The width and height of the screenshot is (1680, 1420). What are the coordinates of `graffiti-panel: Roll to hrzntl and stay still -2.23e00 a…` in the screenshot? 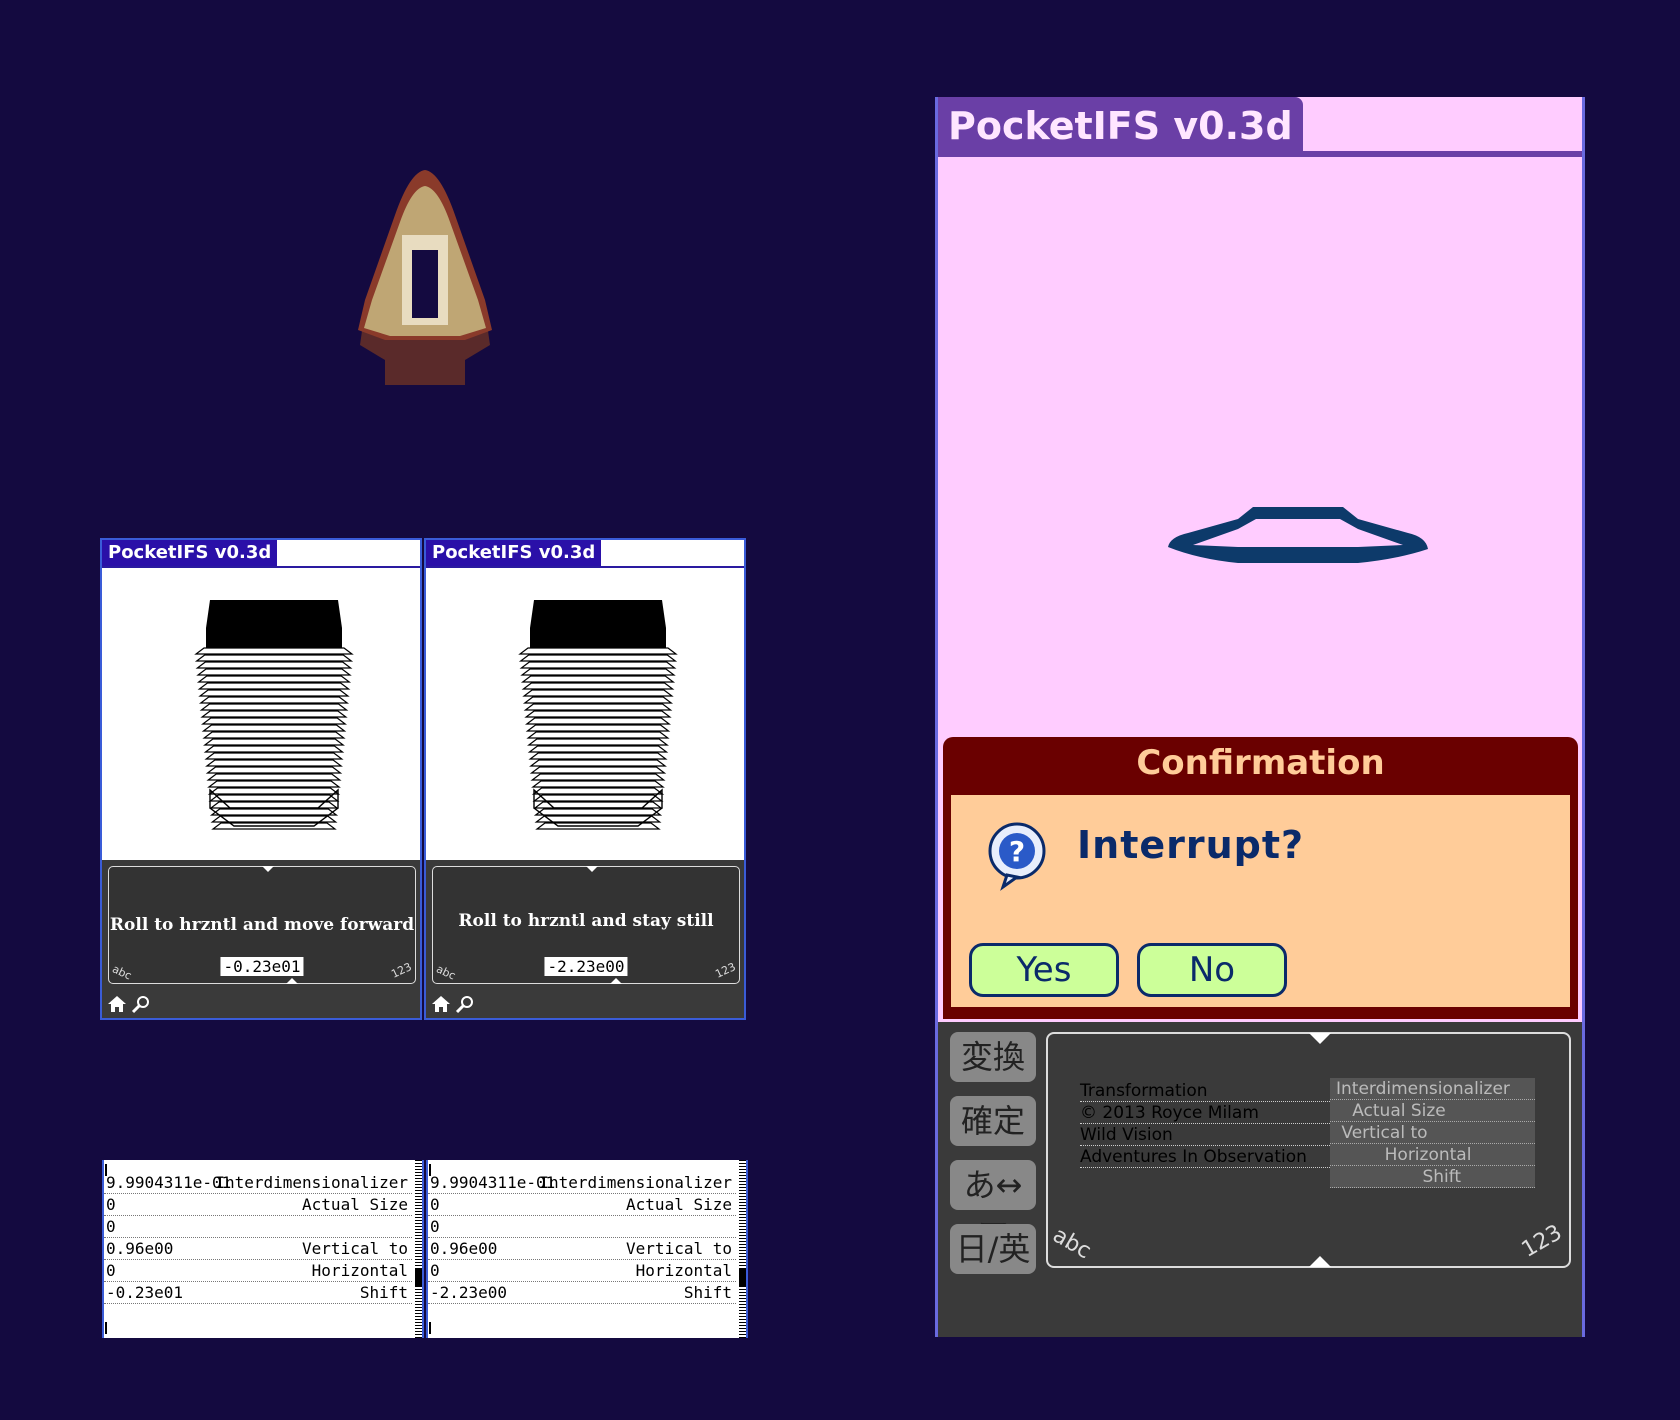 It's located at (585, 939).